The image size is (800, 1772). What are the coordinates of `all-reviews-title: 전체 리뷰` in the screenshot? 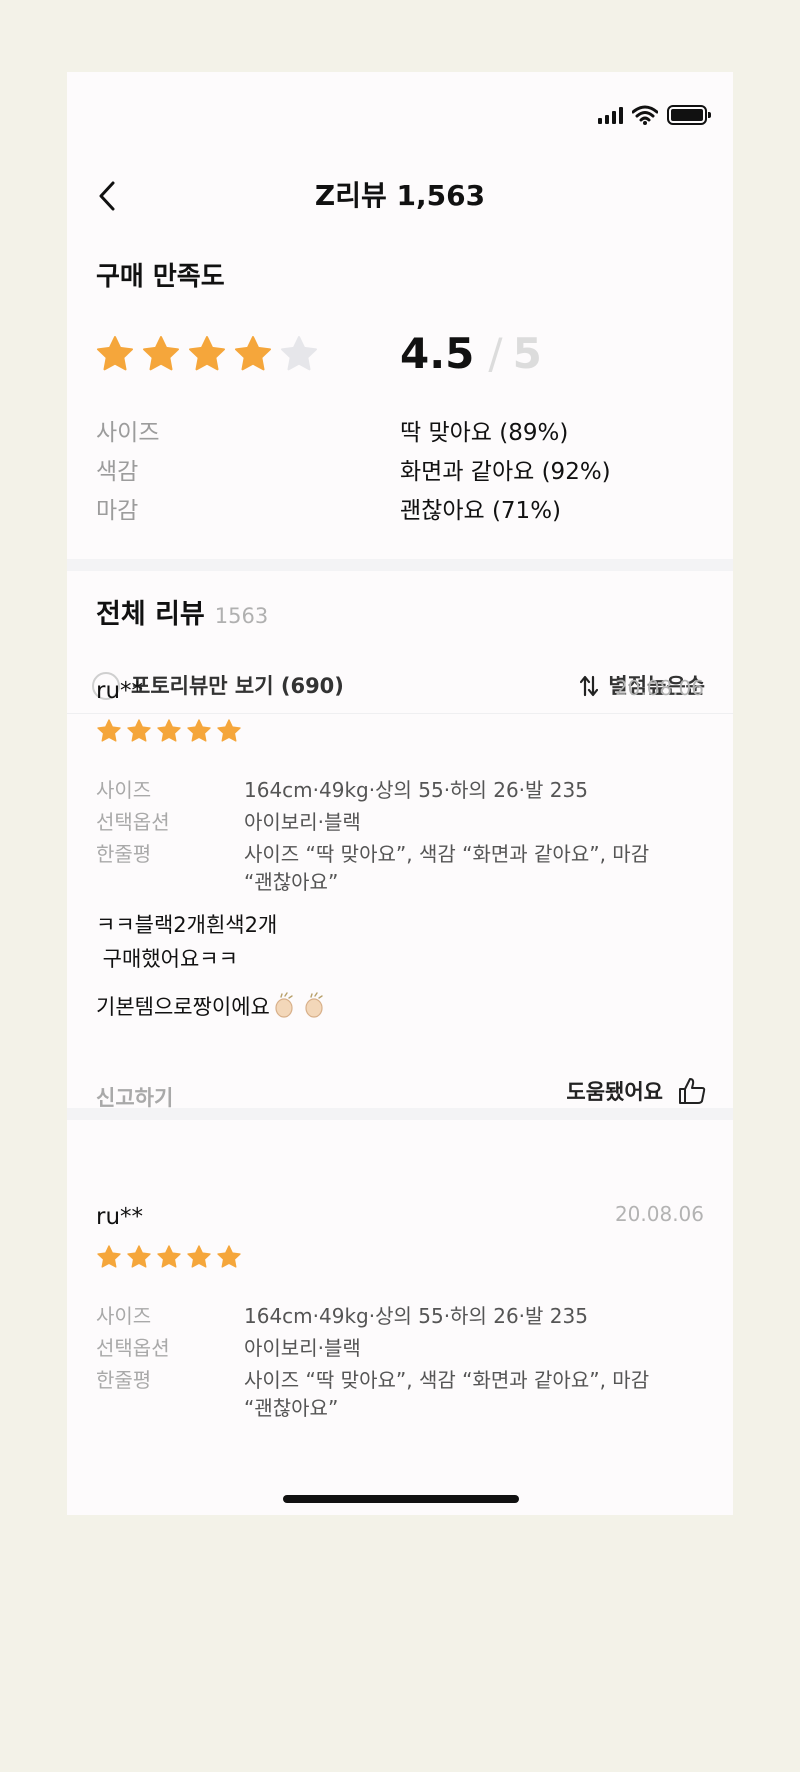 It's located at (150, 614).